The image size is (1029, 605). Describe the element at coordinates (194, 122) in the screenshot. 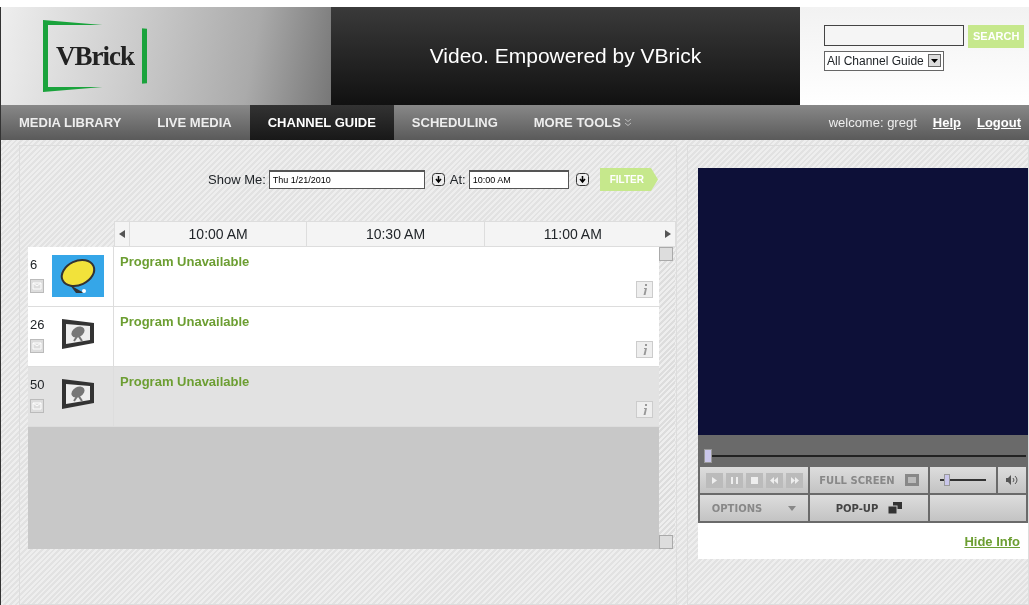

I see `nav-tab: LIVE MEDIA` at that location.